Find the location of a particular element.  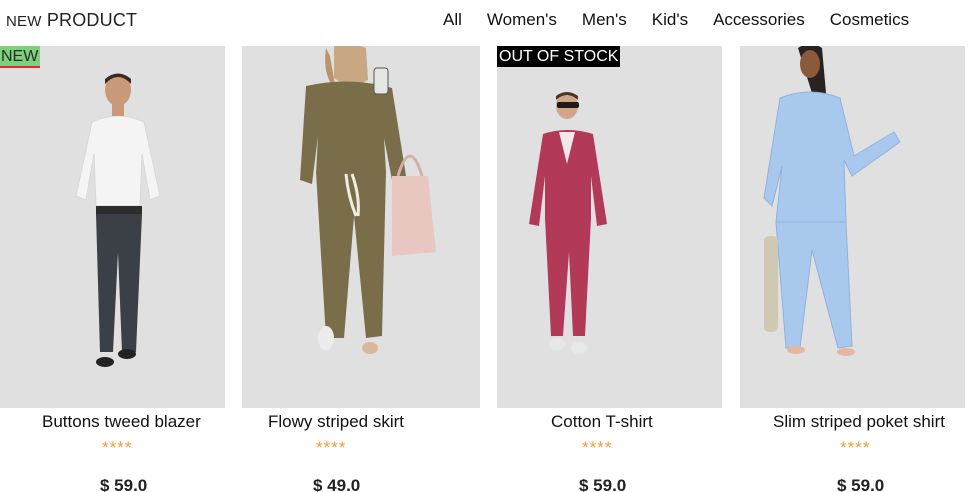

product-name: Slim striped poket shirt is located at coordinates (859, 422).